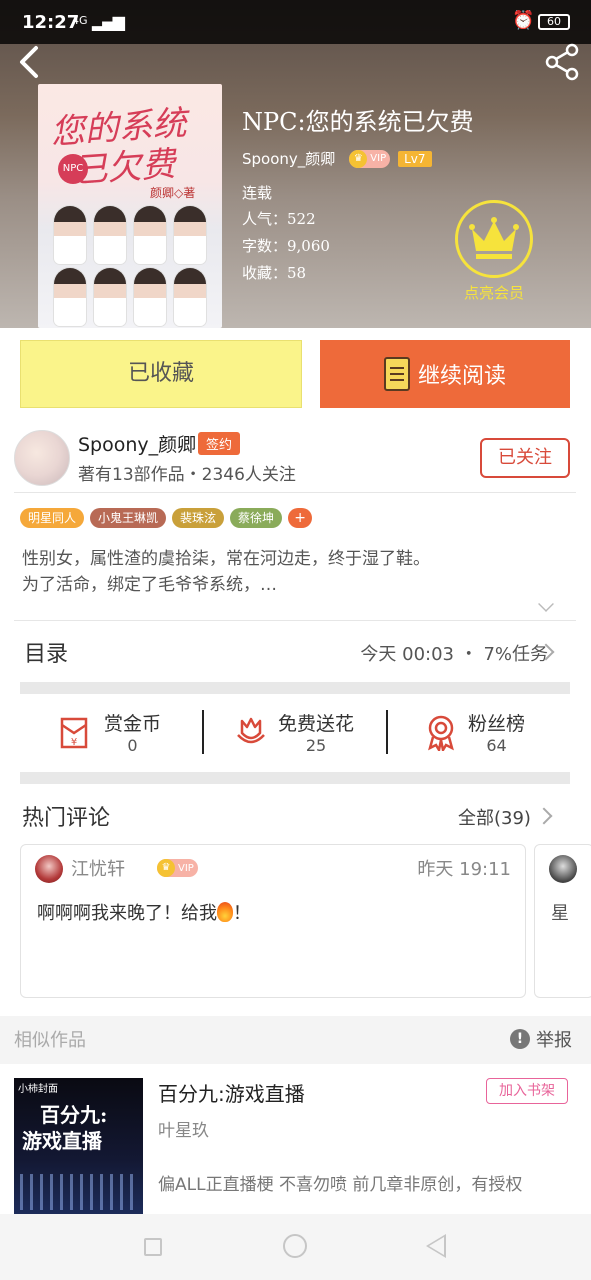  Describe the element at coordinates (546, 604) in the screenshot. I see `chevron-down-icon` at that location.